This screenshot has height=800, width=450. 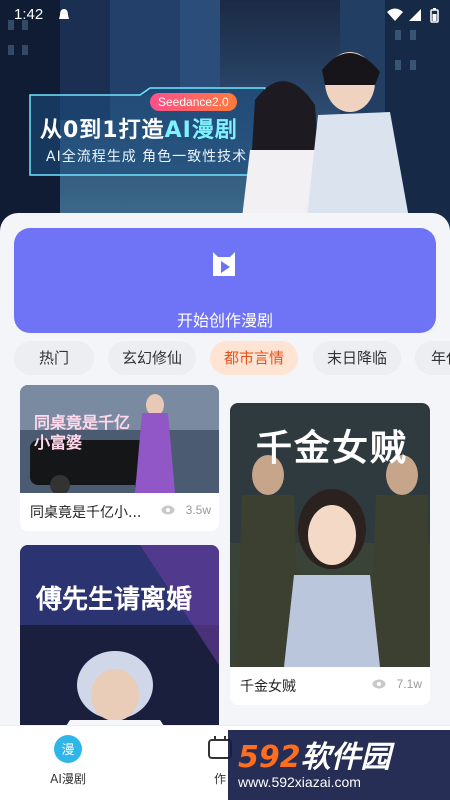 What do you see at coordinates (224, 320) in the screenshot?
I see `start-create-label: 开始创作漫剧` at bounding box center [224, 320].